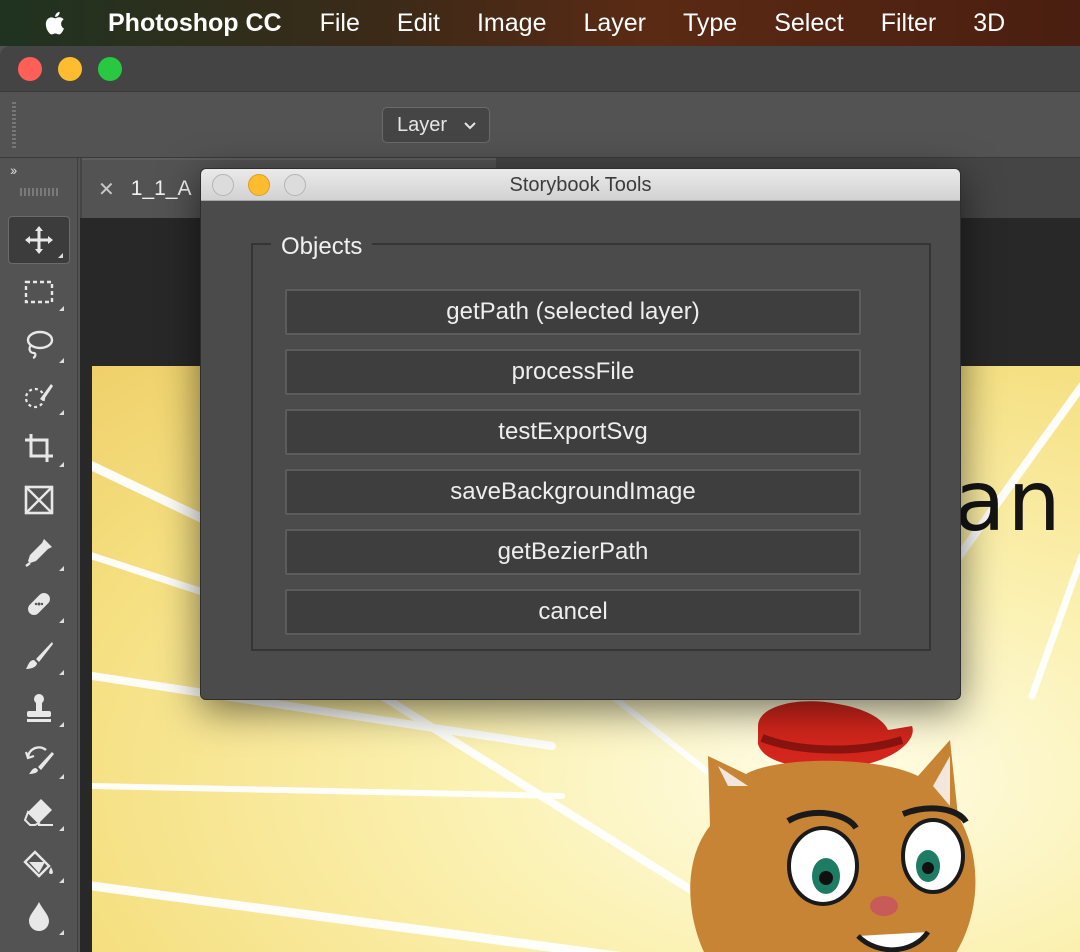  I want to click on document-tab-title: 1_1_A, so click(161, 188).